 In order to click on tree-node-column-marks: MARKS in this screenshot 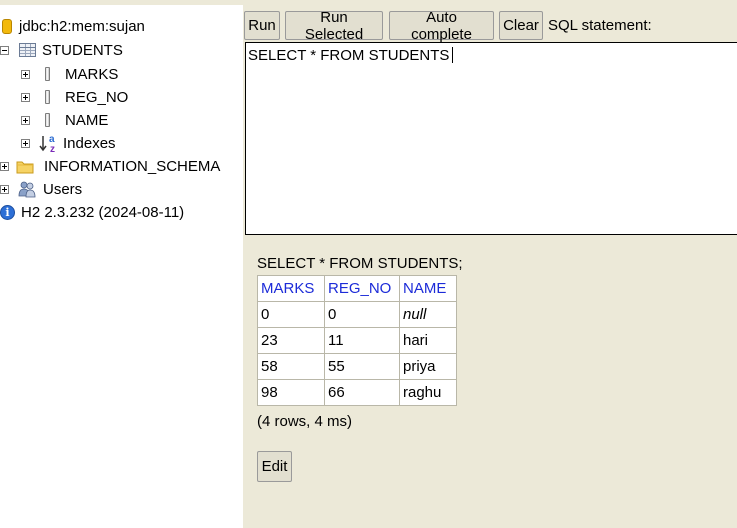, I will do `click(69, 74)`.